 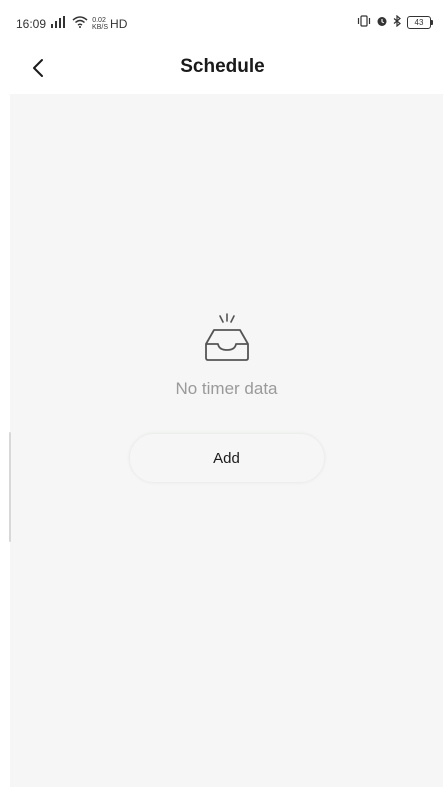 What do you see at coordinates (226, 388) in the screenshot?
I see `empty-message: No timer data` at bounding box center [226, 388].